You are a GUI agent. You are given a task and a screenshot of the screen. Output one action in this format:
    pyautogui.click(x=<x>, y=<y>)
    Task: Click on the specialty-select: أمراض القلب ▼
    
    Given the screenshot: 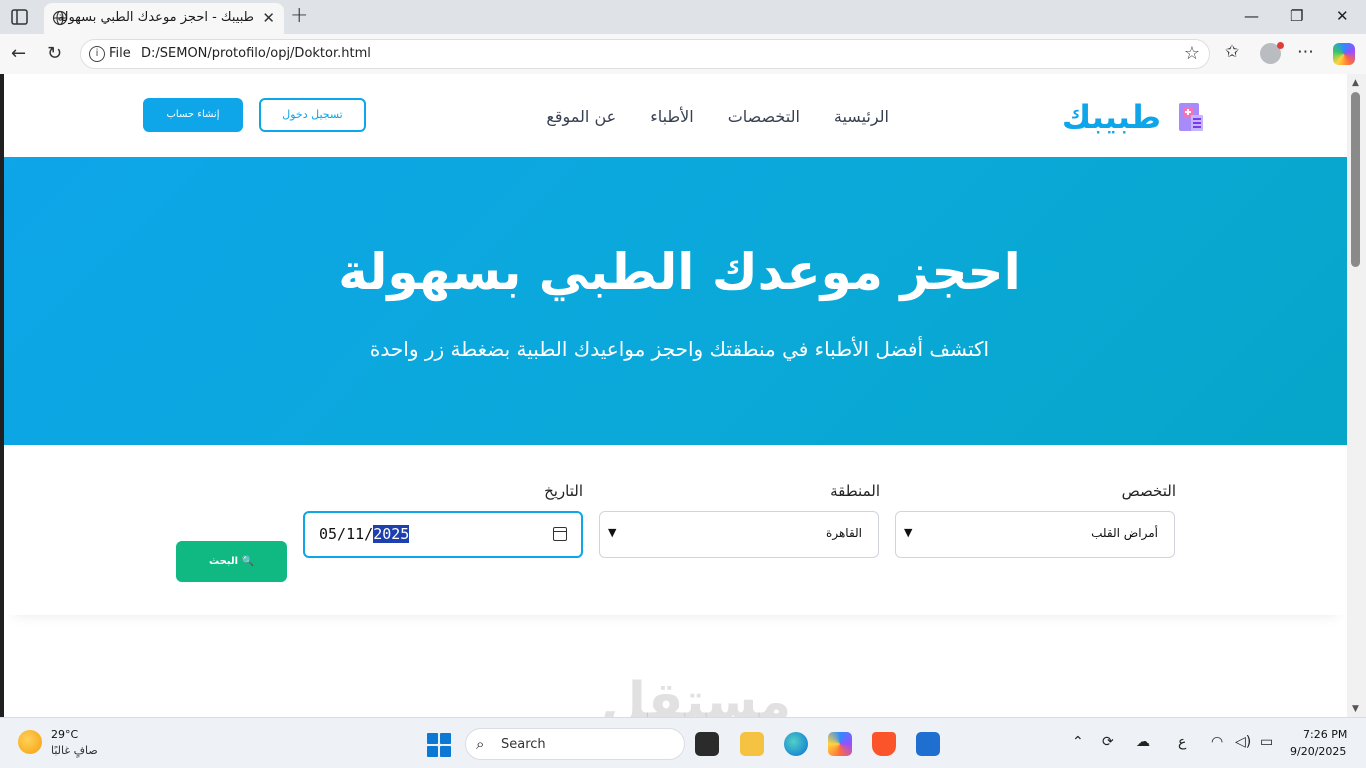 What is the action you would take?
    pyautogui.click(x=1035, y=534)
    